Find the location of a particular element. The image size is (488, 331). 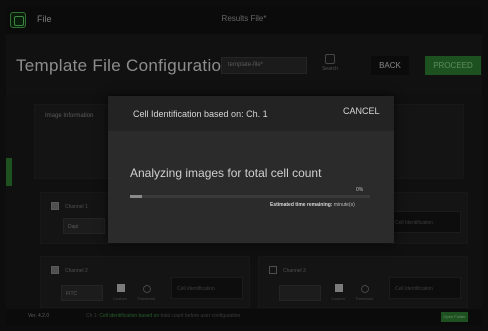

estimated-time: Estimated time remaining: minute(s) is located at coordinates (312, 205).